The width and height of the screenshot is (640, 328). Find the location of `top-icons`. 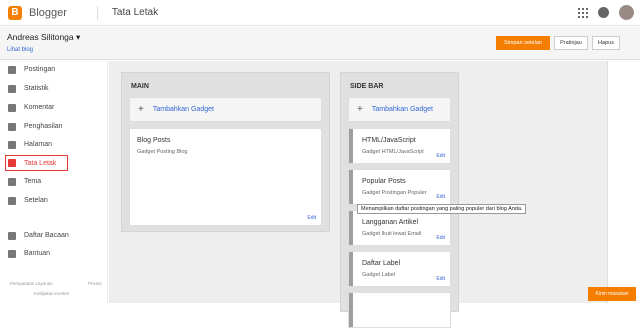

top-icons is located at coordinates (606, 12).